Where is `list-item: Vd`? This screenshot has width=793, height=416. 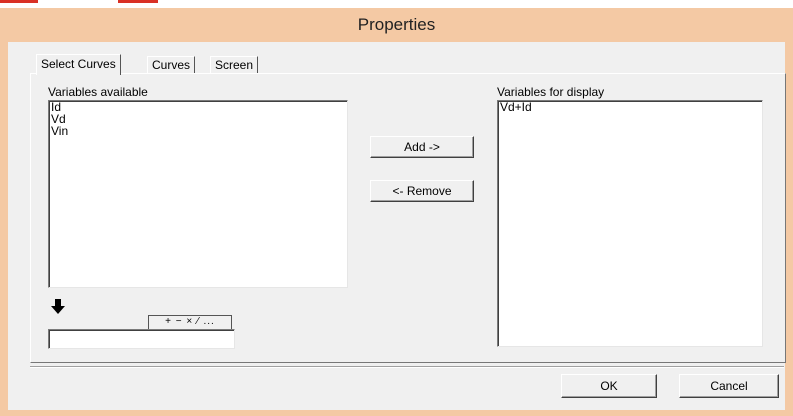 list-item: Vd is located at coordinates (198, 119).